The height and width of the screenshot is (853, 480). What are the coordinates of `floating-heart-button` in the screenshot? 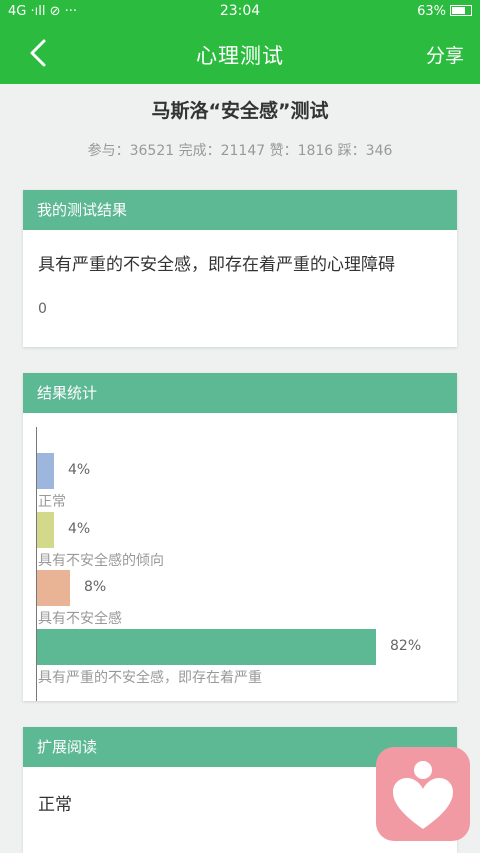 It's located at (423, 794).